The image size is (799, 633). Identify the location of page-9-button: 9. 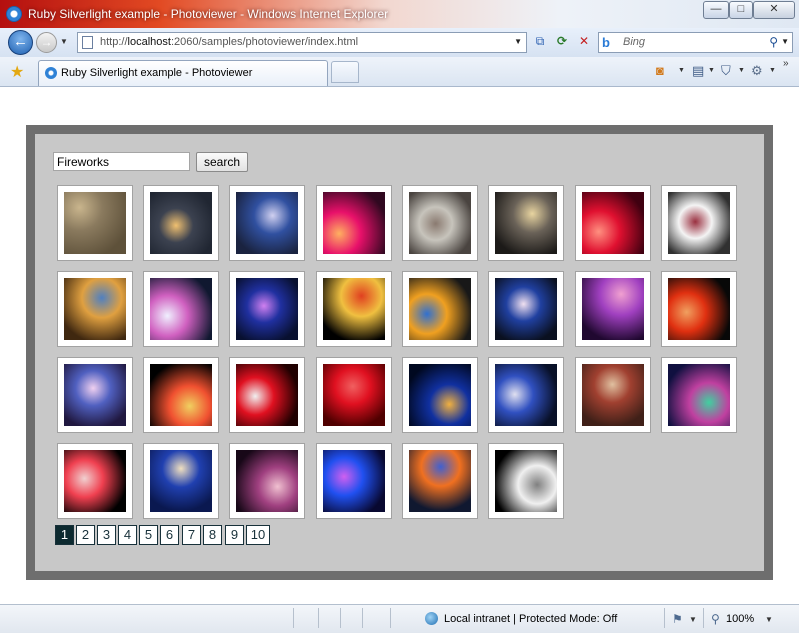
(234, 535).